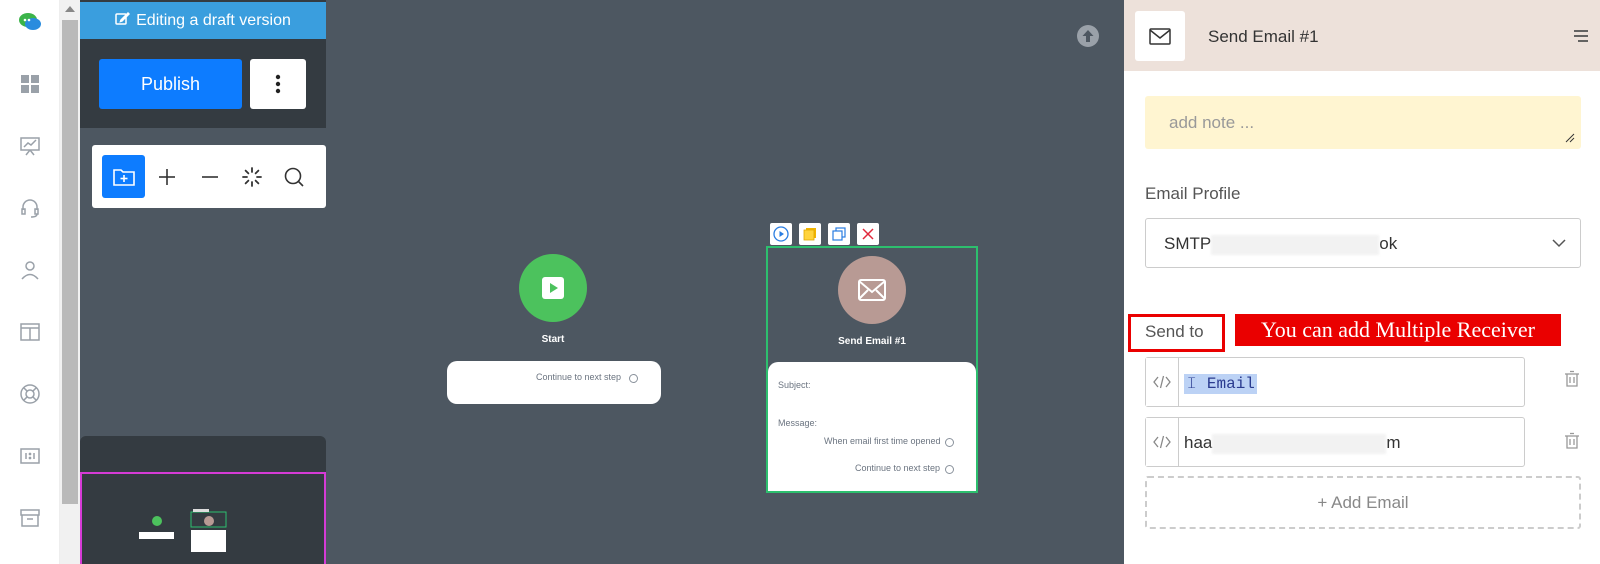 The height and width of the screenshot is (564, 1600). I want to click on canvas-toolbar, so click(209, 176).